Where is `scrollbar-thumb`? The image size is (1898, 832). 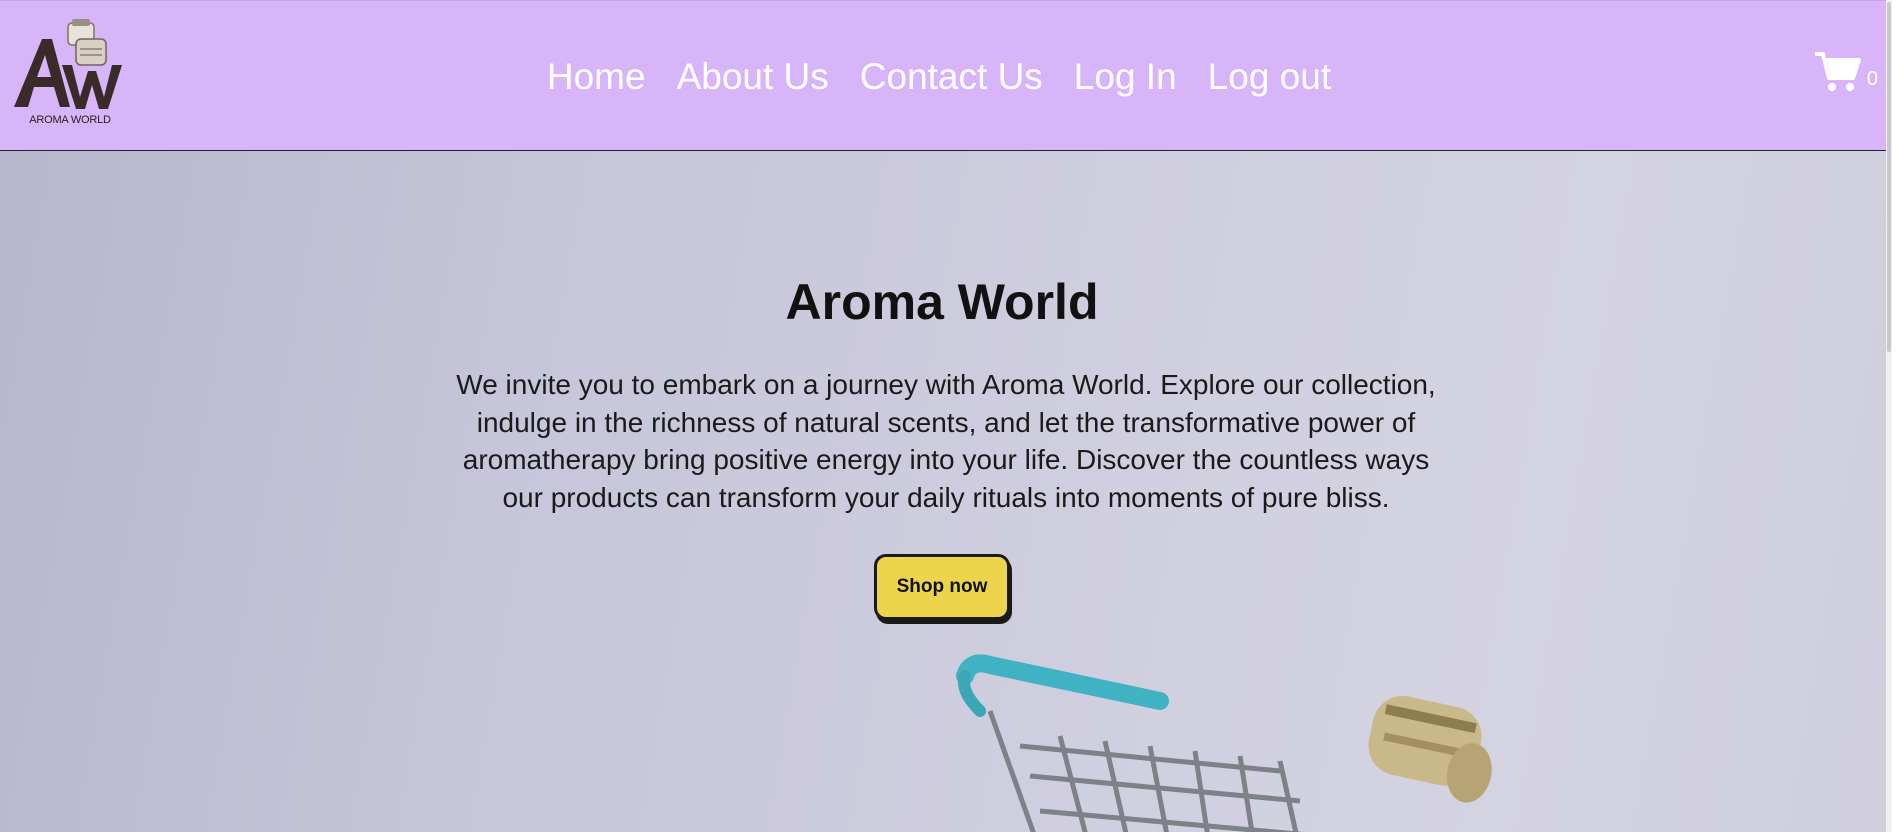 scrollbar-thumb is located at coordinates (1889, 177).